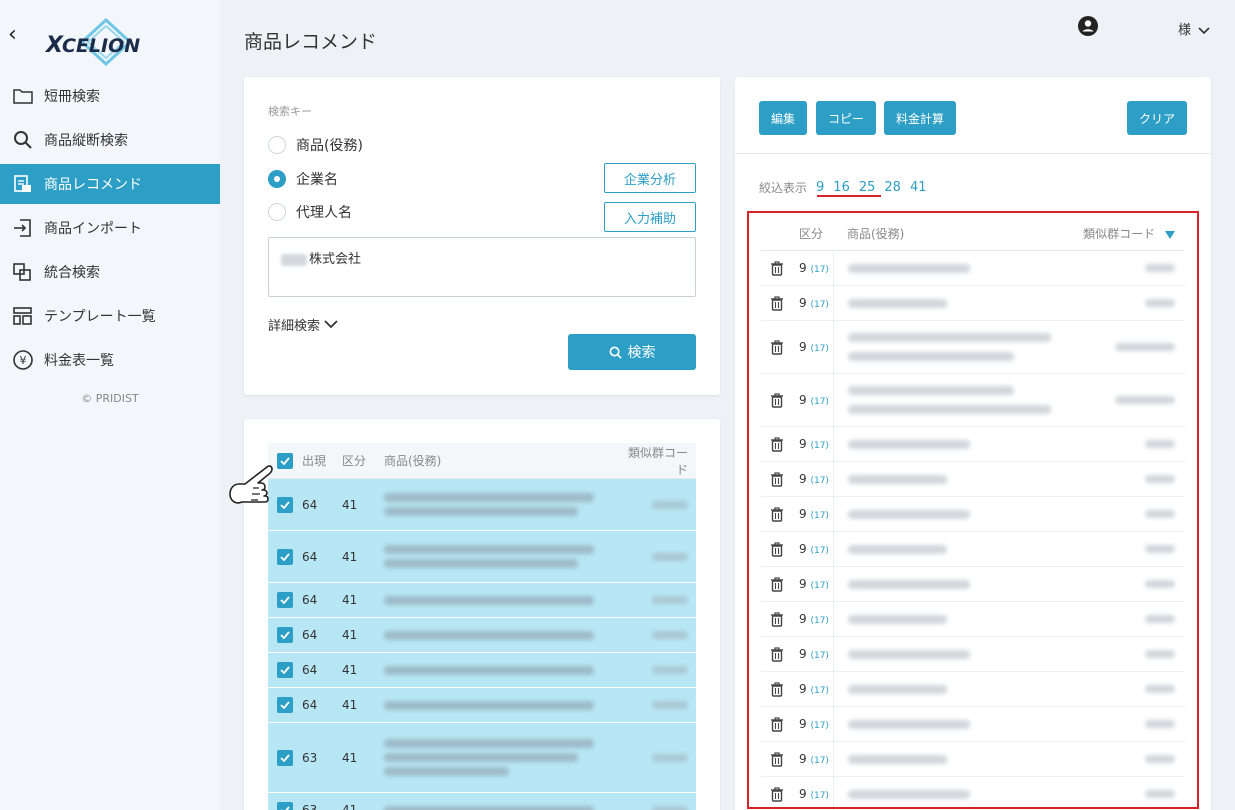 Image resolution: width=1235 pixels, height=810 pixels. Describe the element at coordinates (1157, 118) in the screenshot. I see `clear-button: クリア` at that location.